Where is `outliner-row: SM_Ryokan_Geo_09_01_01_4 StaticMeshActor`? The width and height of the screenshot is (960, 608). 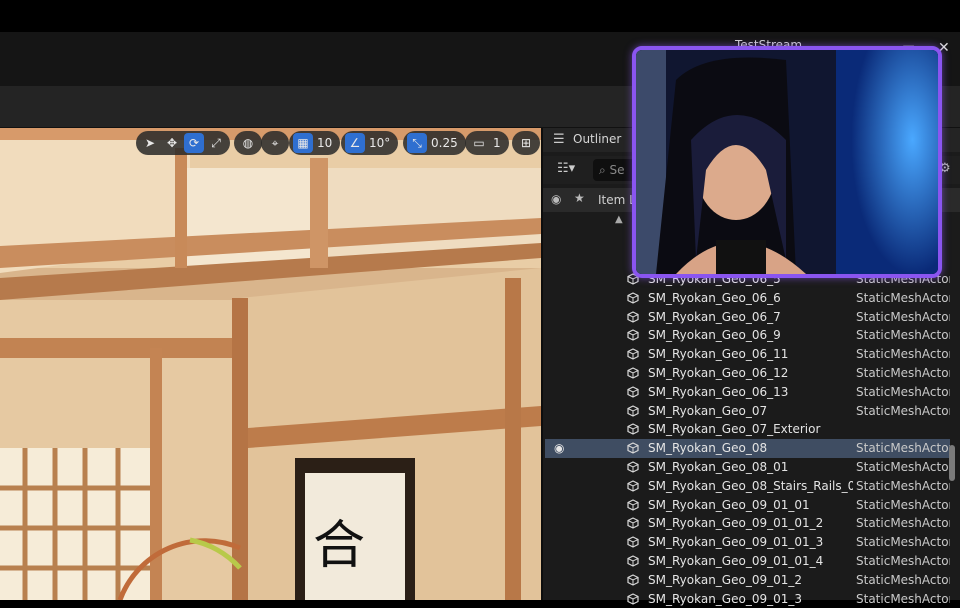 outliner-row: SM_Ryokan_Geo_09_01_01_4 StaticMeshActor is located at coordinates (747, 561).